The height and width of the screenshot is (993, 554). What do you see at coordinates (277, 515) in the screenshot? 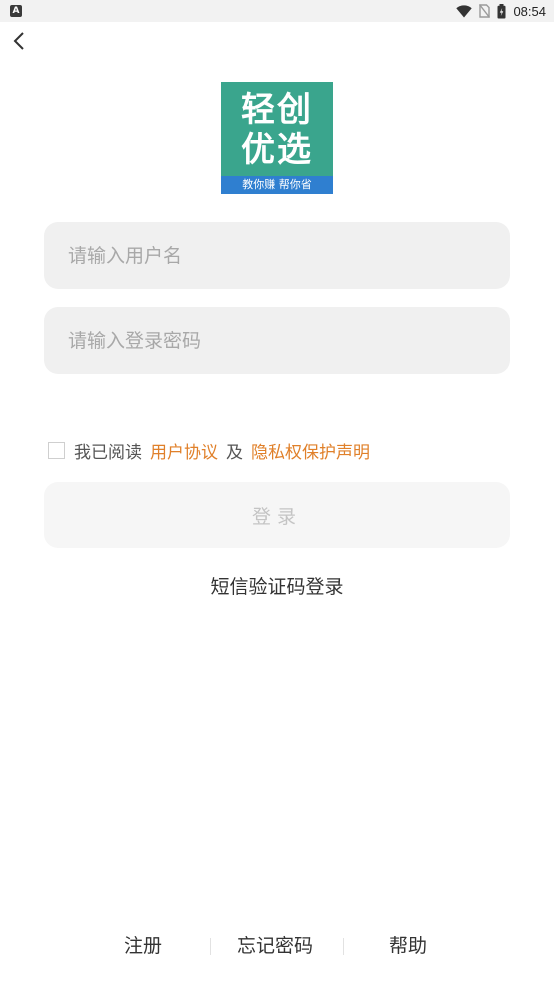
I see `login-button: 登录` at bounding box center [277, 515].